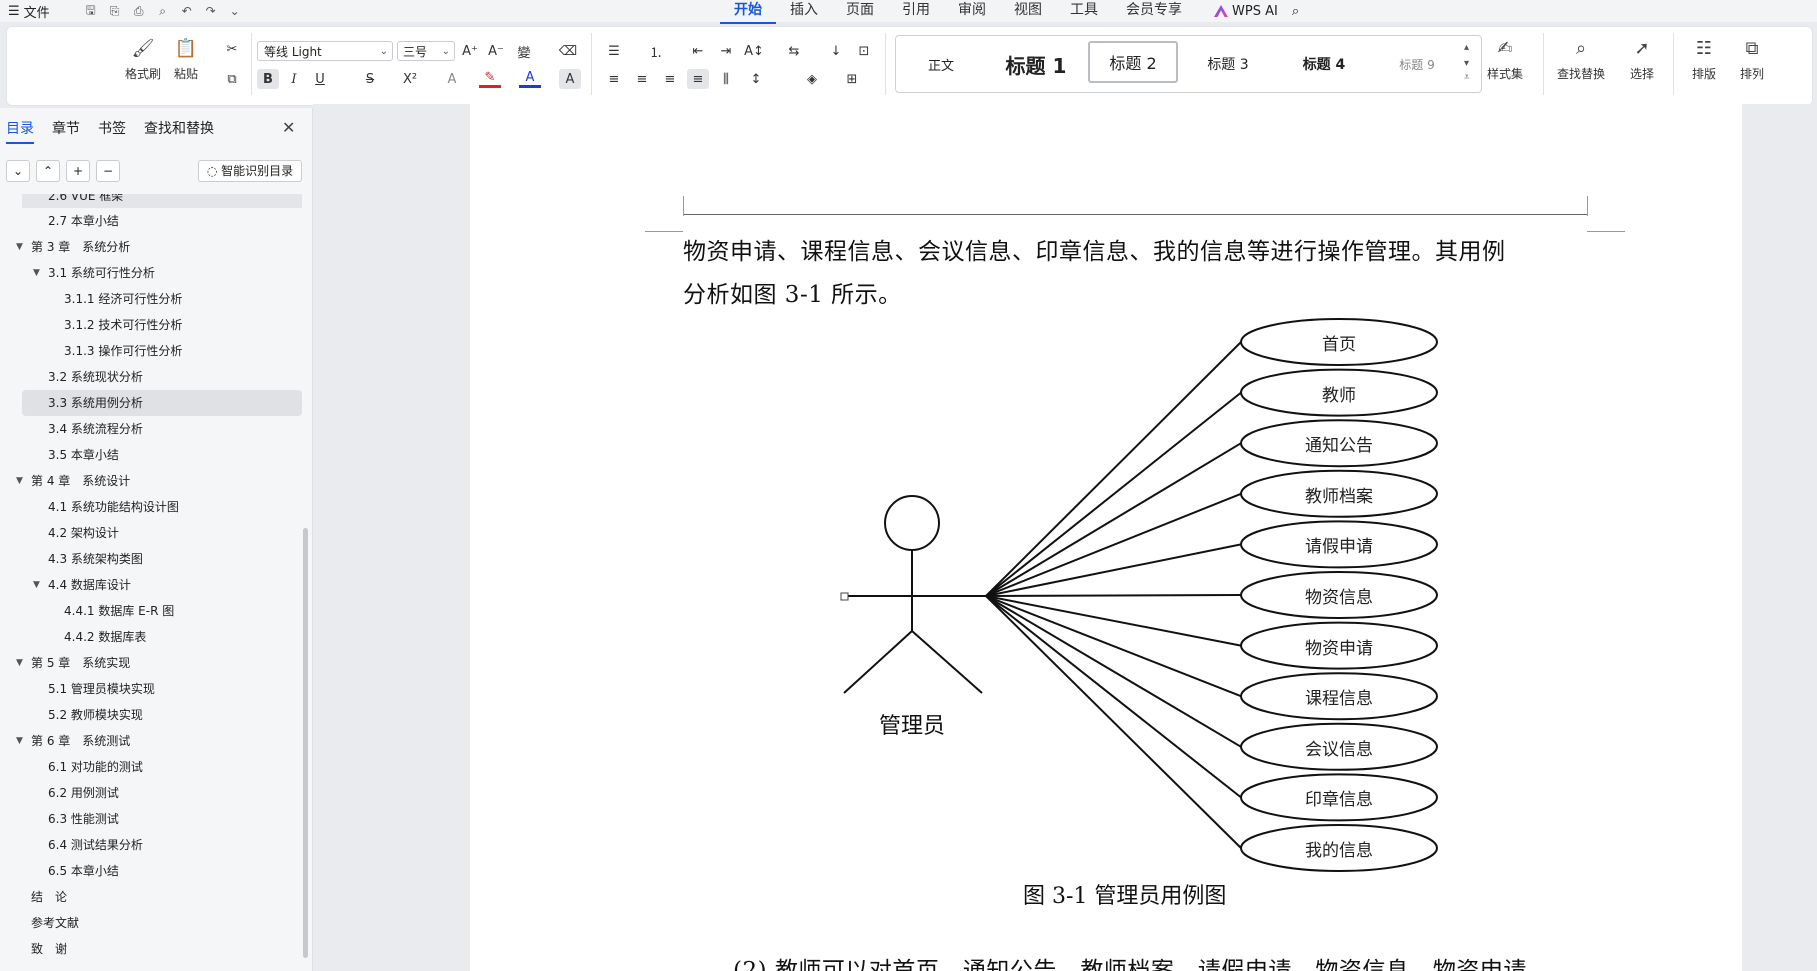 Image resolution: width=1817 pixels, height=971 pixels. What do you see at coordinates (1704, 58) in the screenshot?
I see `layout-button: ☷ 排版` at bounding box center [1704, 58].